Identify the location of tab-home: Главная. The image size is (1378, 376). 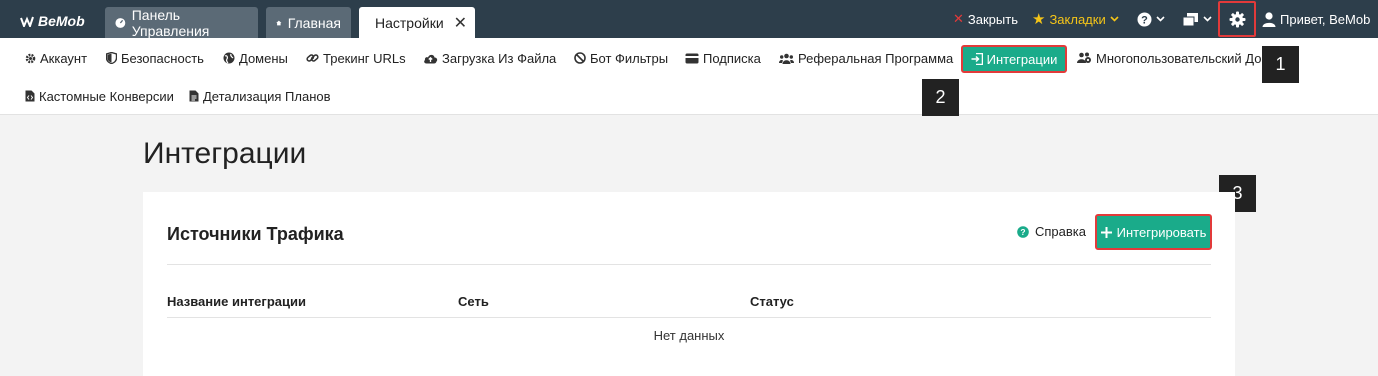
(308, 22).